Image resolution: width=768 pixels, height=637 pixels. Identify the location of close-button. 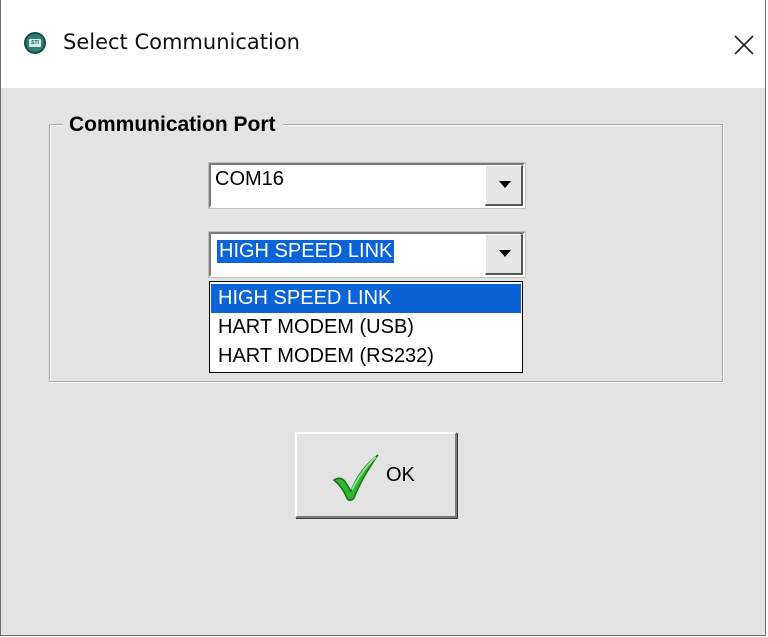
(743, 44).